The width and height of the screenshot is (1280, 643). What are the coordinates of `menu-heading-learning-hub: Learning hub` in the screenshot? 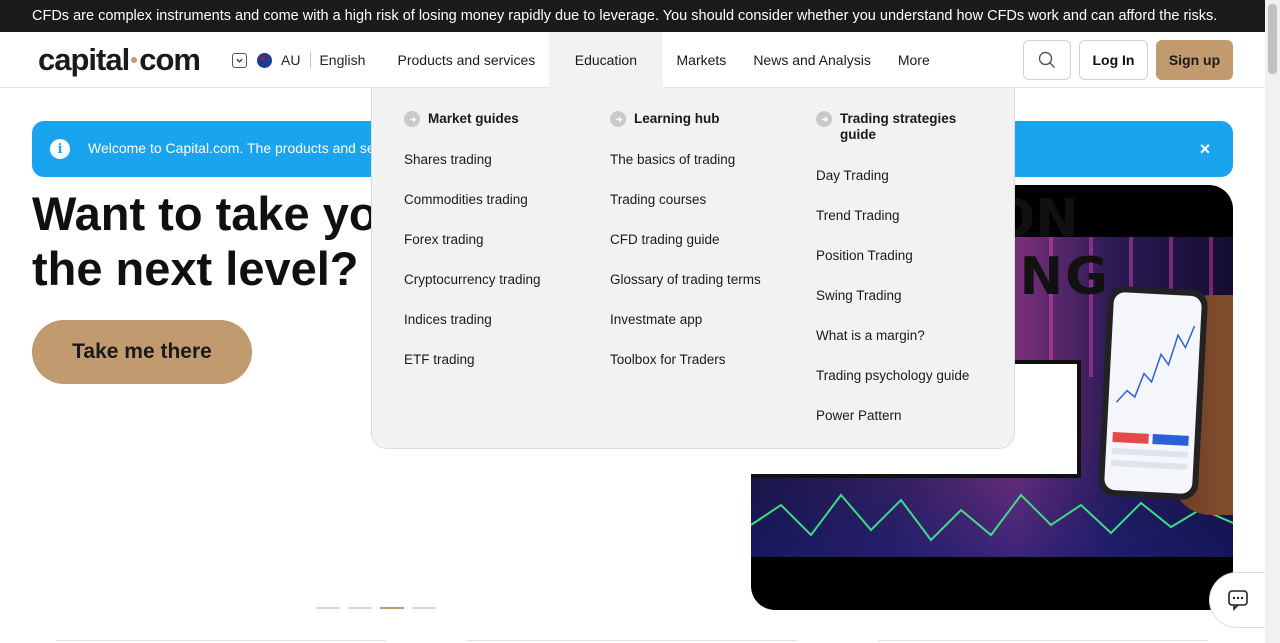 It's located at (665, 119).